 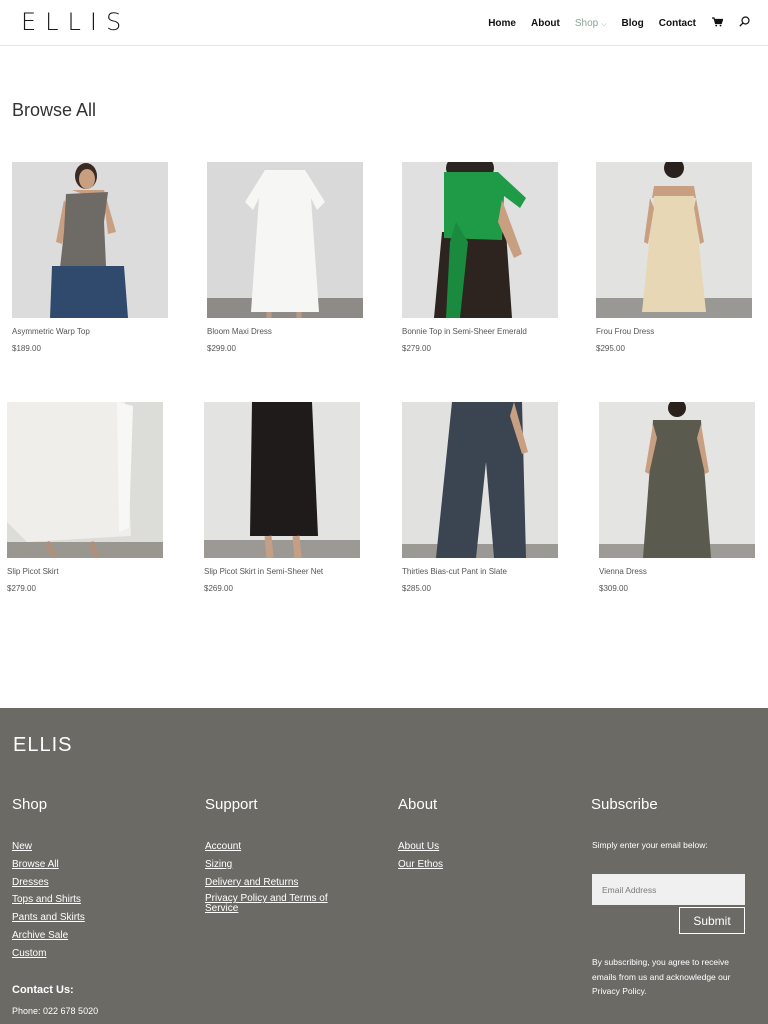 What do you see at coordinates (43, 990) in the screenshot?
I see `contact-title: Contact Us:` at bounding box center [43, 990].